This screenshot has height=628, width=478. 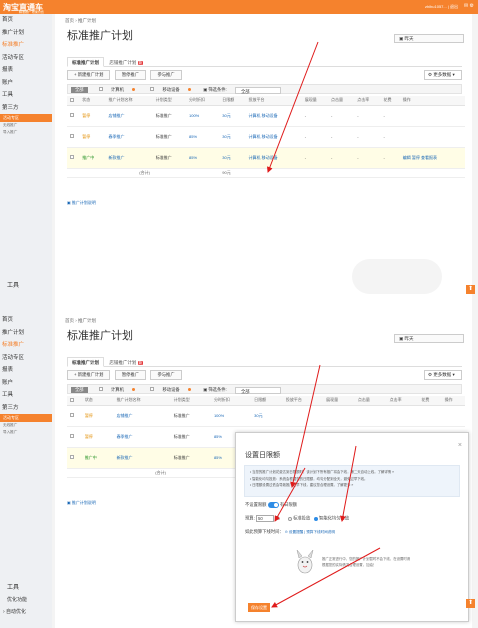 I want to click on total-label: (合计), so click(x=159, y=473).